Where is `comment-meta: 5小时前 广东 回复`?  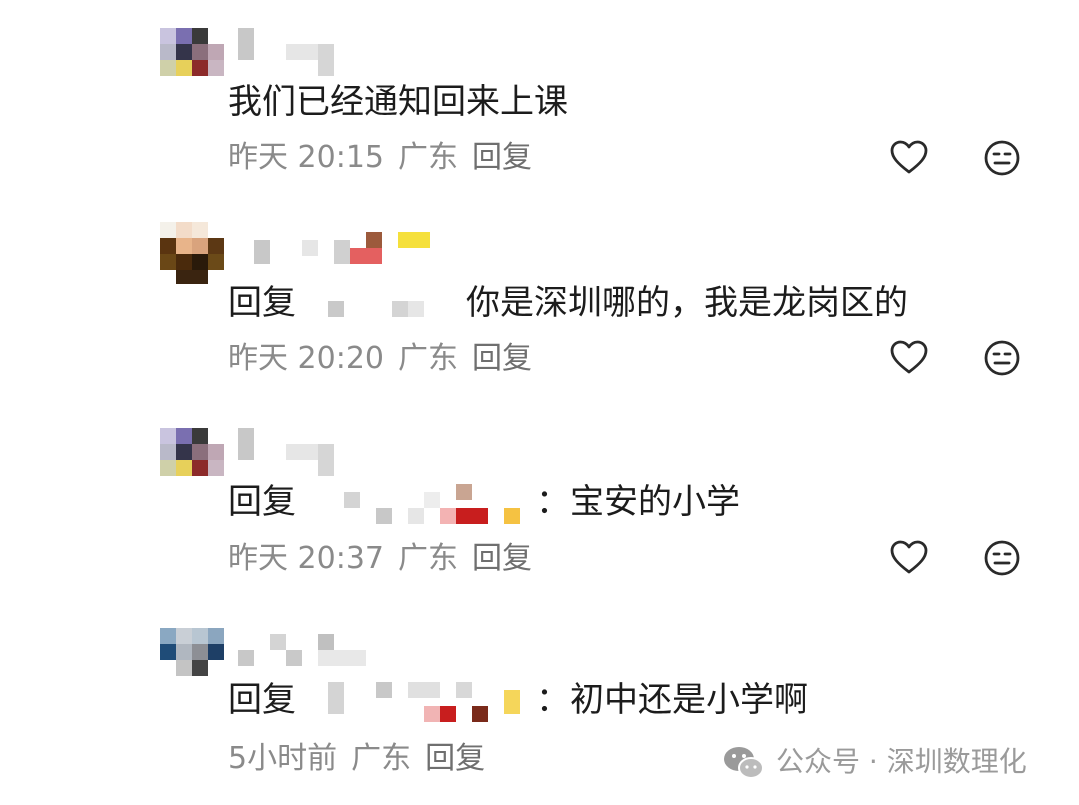 comment-meta: 5小时前 广东 回复 is located at coordinates (363, 759).